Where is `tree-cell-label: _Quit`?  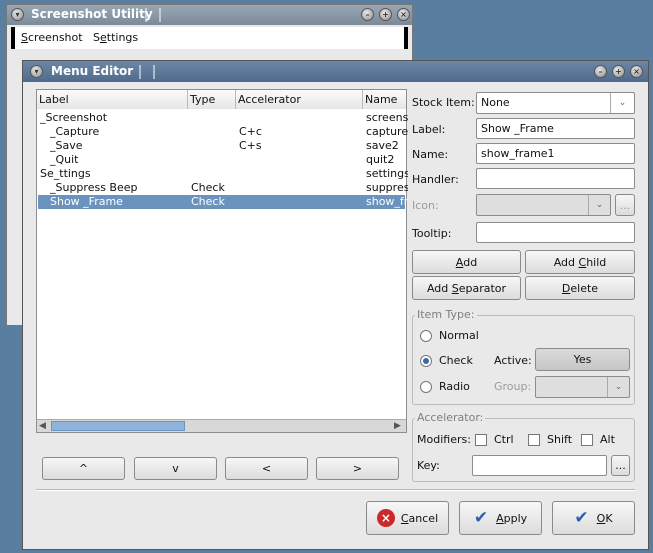 tree-cell-label: _Quit is located at coordinates (64, 159).